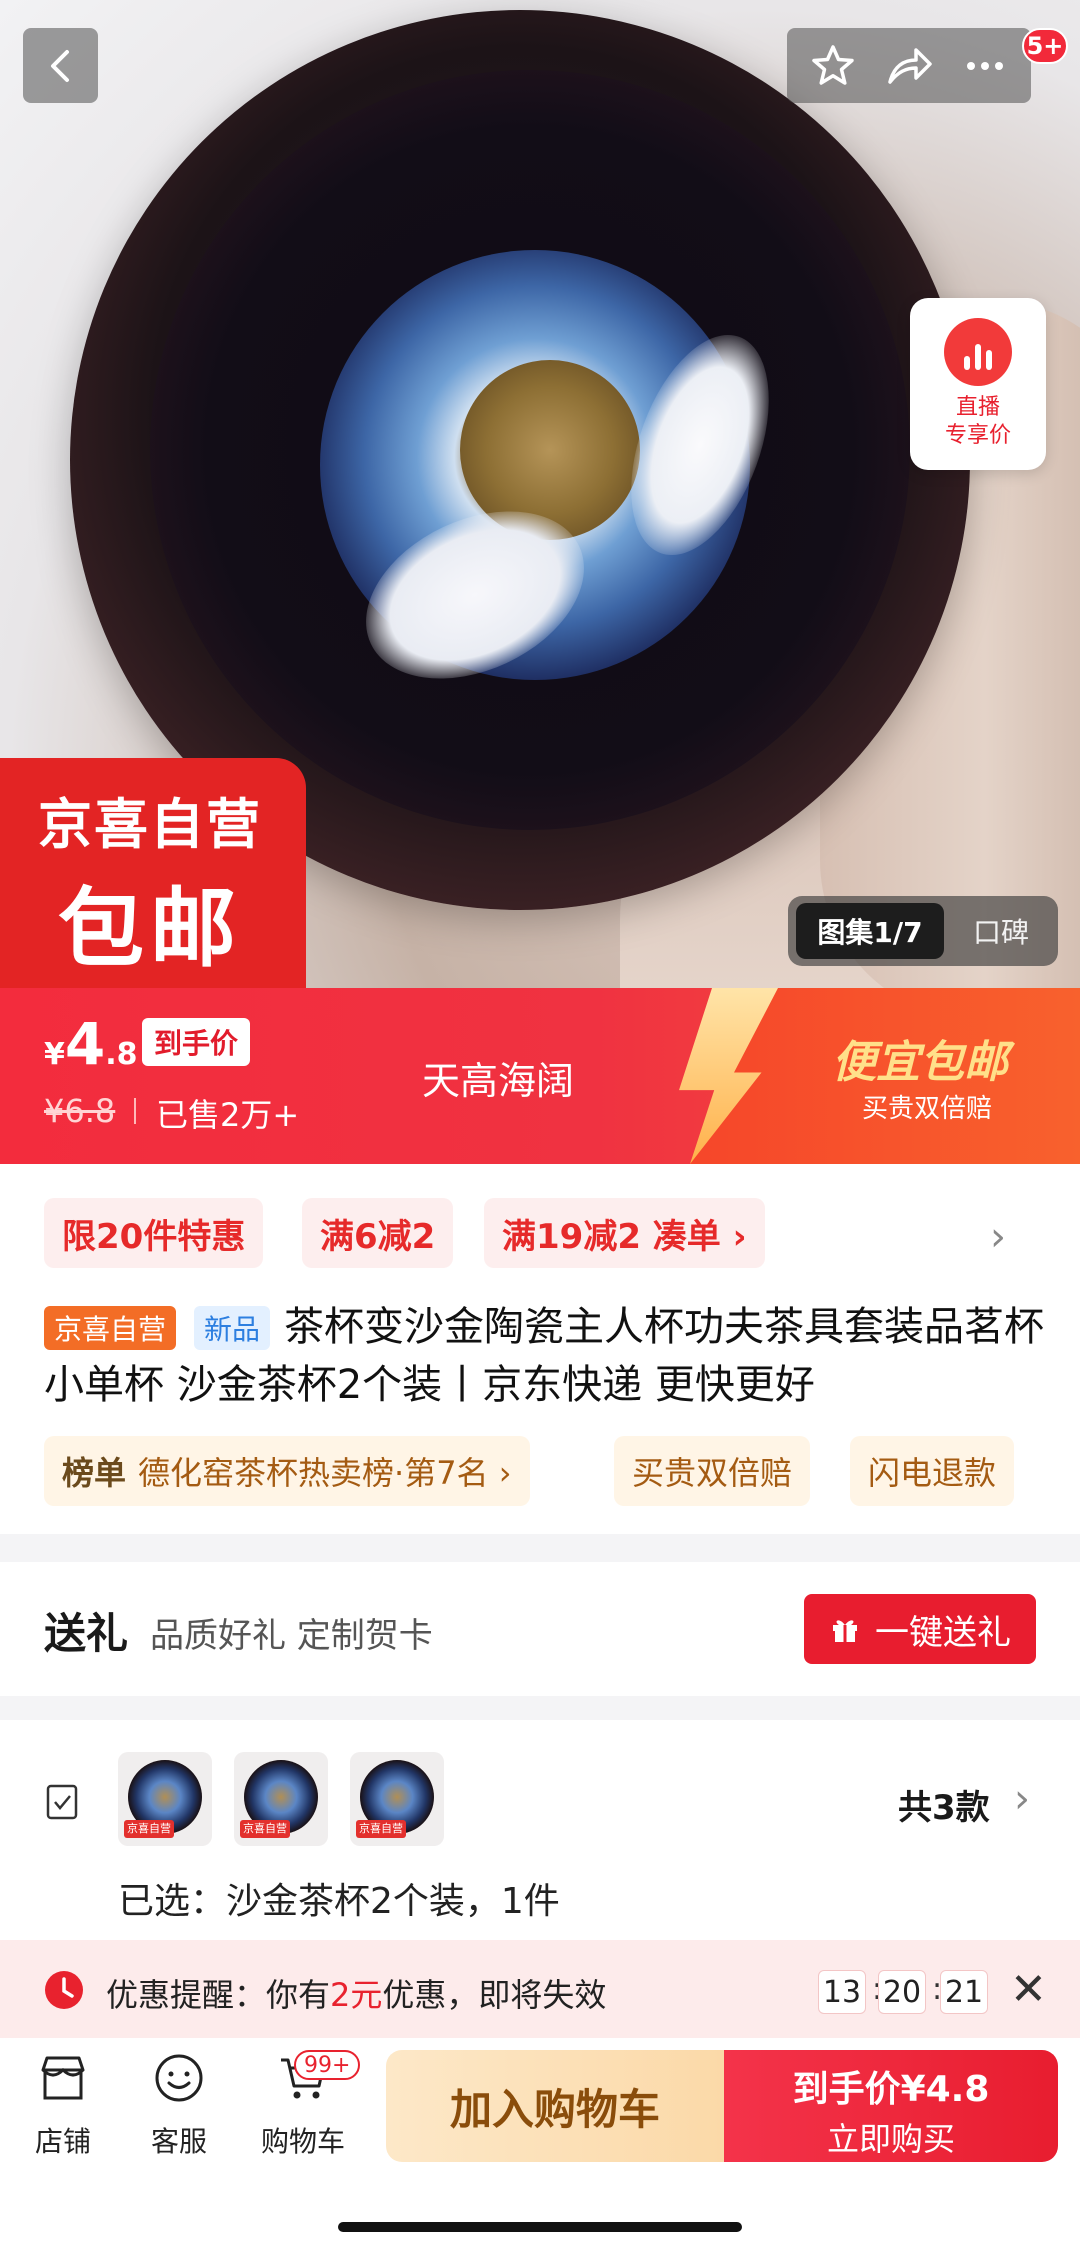  What do you see at coordinates (1001, 931) in the screenshot?
I see `tab-reviews: 口碑` at bounding box center [1001, 931].